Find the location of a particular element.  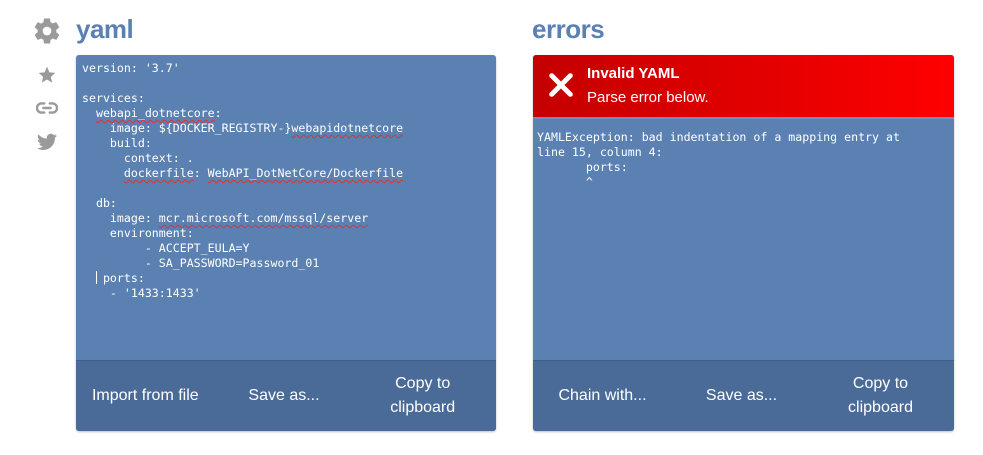

code-line: version: '3.7' is located at coordinates (131, 68).